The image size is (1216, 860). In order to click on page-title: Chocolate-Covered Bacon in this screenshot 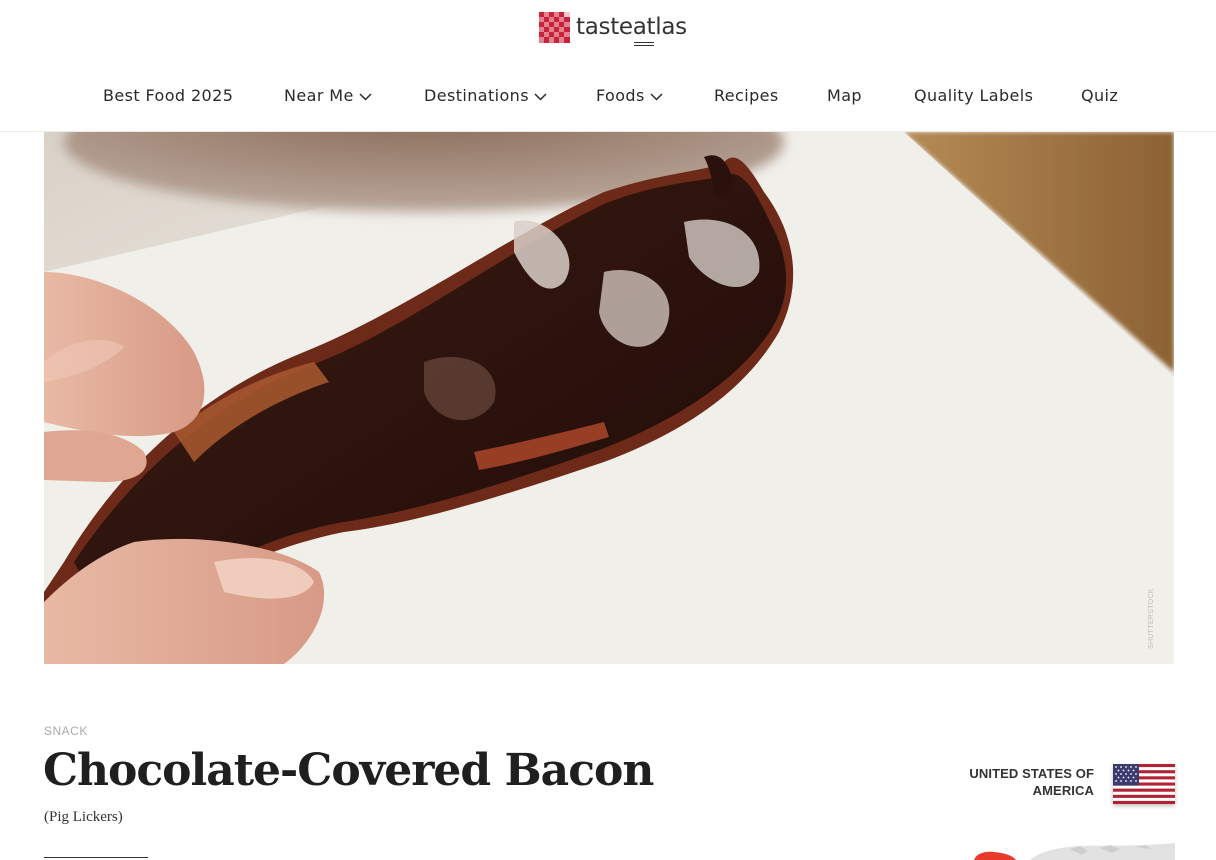, I will do `click(348, 770)`.